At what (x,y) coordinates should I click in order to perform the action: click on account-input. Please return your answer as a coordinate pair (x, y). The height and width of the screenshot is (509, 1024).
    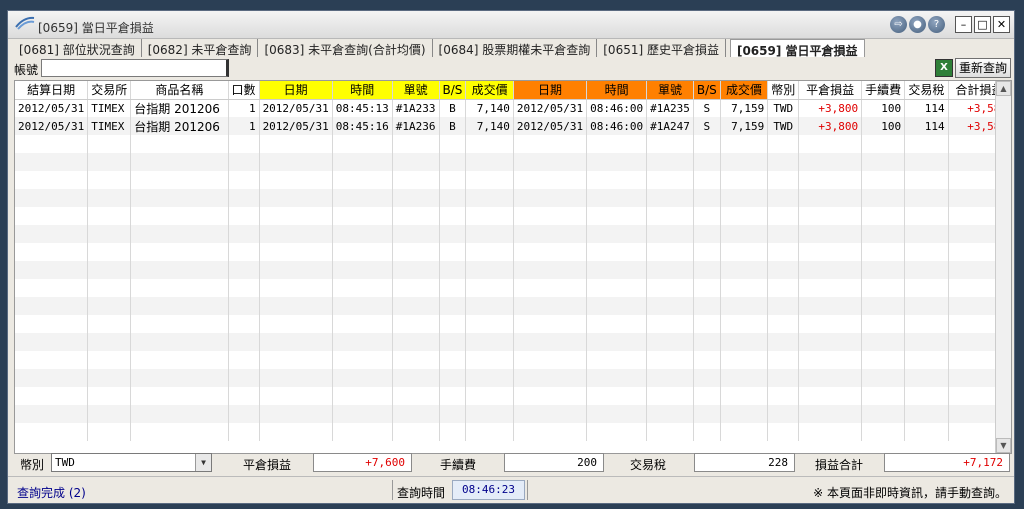
    Looking at the image, I should click on (135, 68).